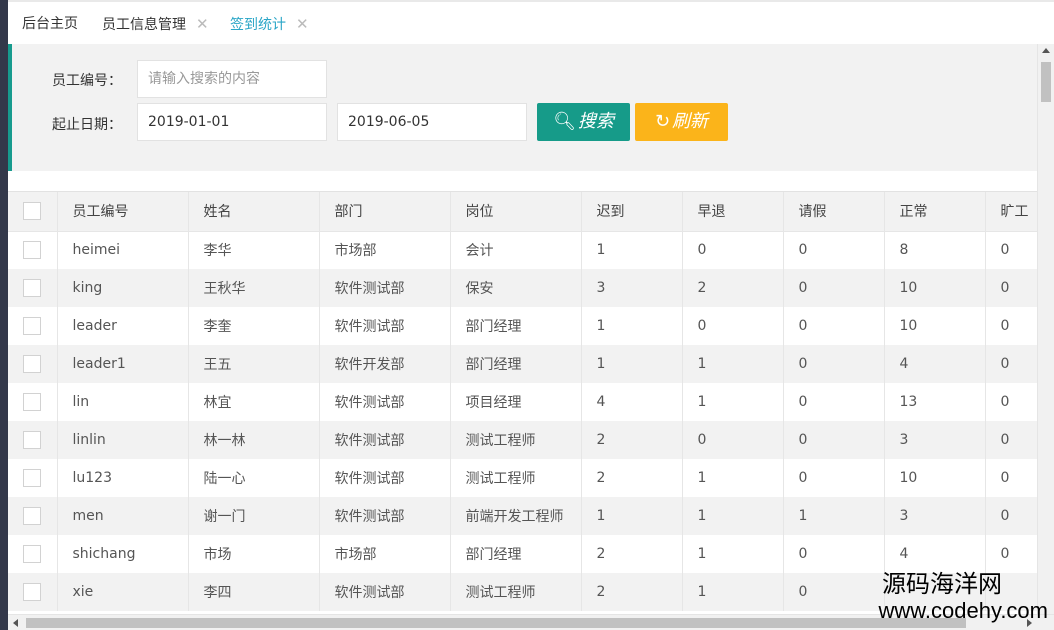 The image size is (1054, 630). I want to click on table-cell: 李四, so click(254, 592).